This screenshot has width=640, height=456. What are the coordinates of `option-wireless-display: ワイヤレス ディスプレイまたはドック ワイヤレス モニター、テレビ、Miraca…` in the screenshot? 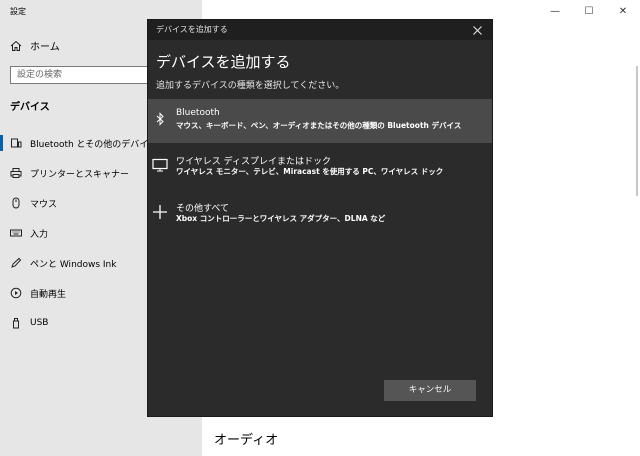 It's located at (320, 167).